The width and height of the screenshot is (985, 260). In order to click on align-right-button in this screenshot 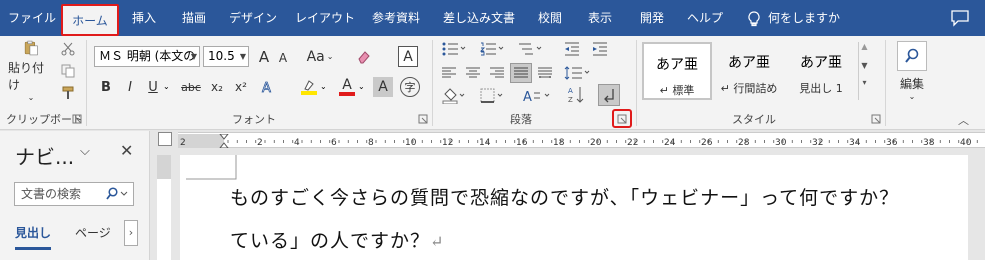, I will do `click(497, 73)`.